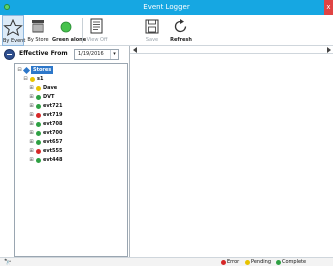  What do you see at coordinates (66, 27) in the screenshot?
I see `green-dot-icon` at bounding box center [66, 27].